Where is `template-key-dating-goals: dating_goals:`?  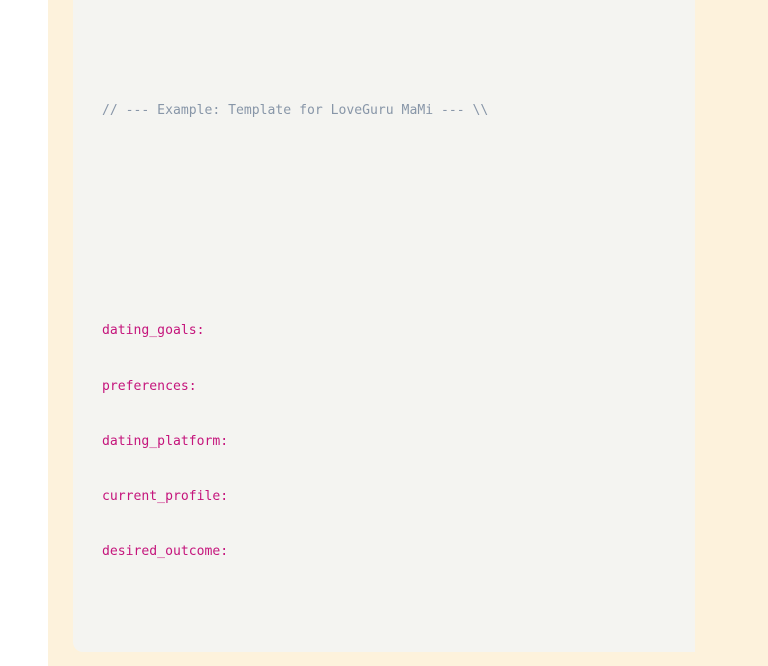 template-key-dating-goals: dating_goals: is located at coordinates (384, 331).